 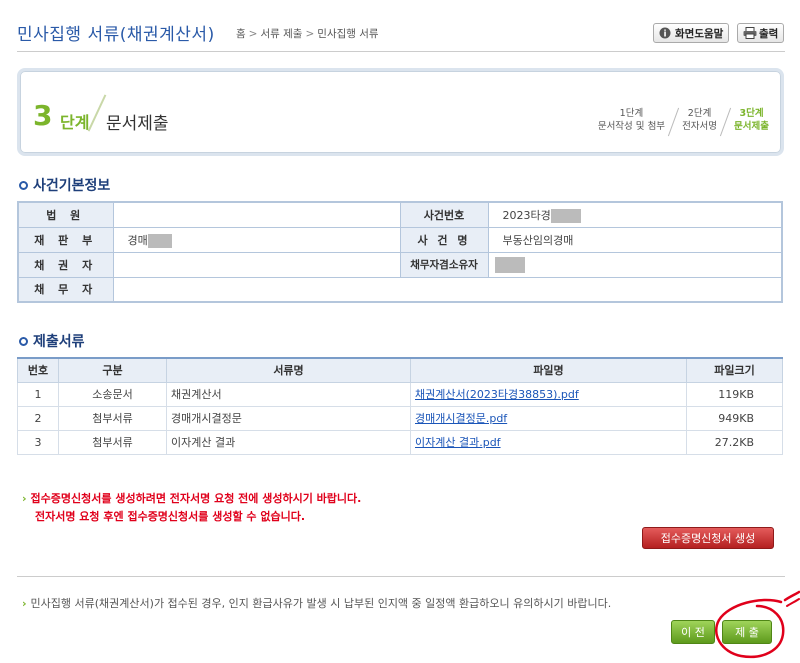 What do you see at coordinates (734, 394) in the screenshot?
I see `doc-size: 119KB` at bounding box center [734, 394].